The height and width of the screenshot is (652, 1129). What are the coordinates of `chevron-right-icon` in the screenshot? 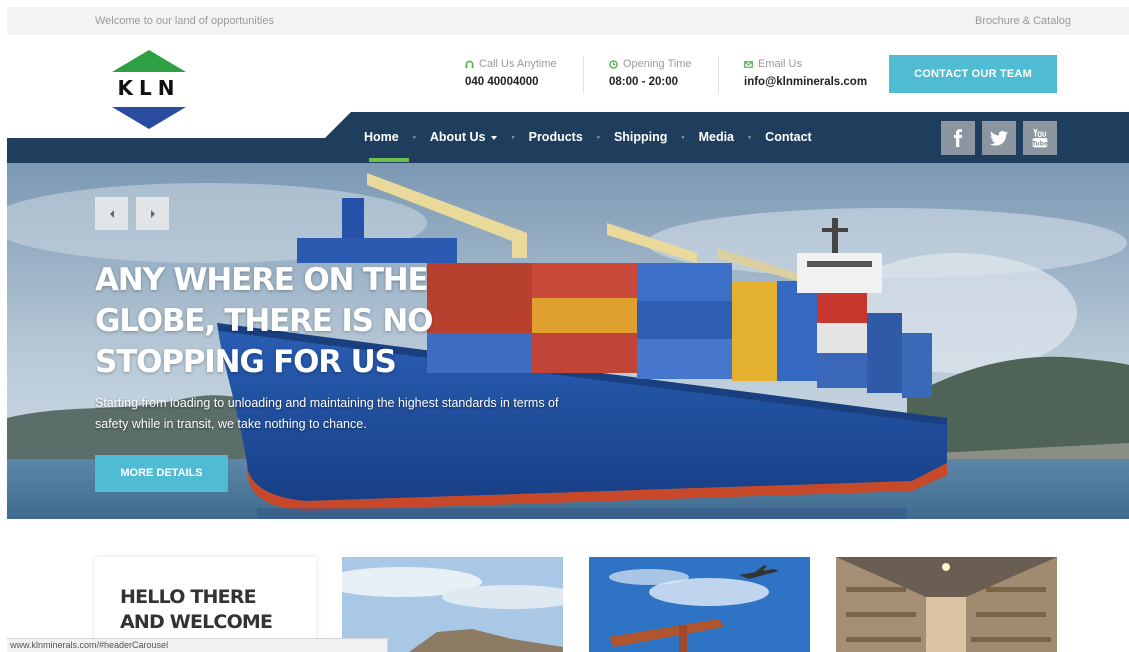 It's located at (152, 213).